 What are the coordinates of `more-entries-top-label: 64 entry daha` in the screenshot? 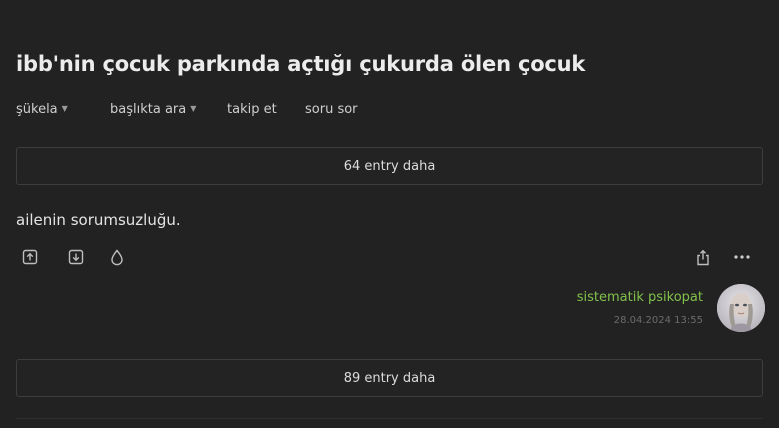 It's located at (389, 166).